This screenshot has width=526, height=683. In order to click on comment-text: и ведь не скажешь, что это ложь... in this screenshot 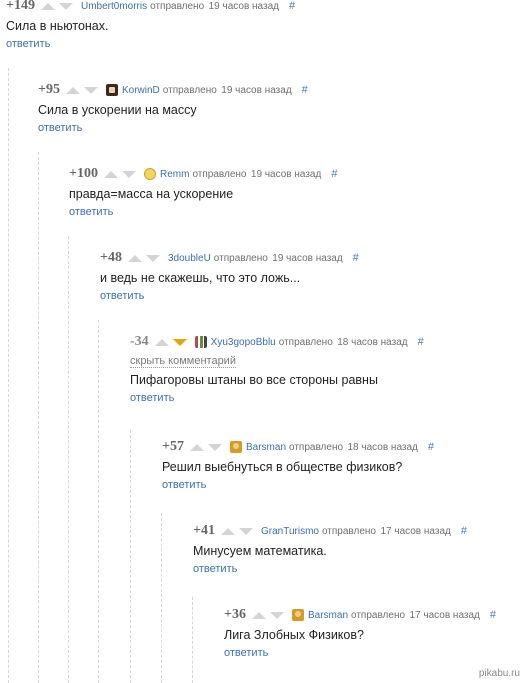, I will do `click(200, 278)`.